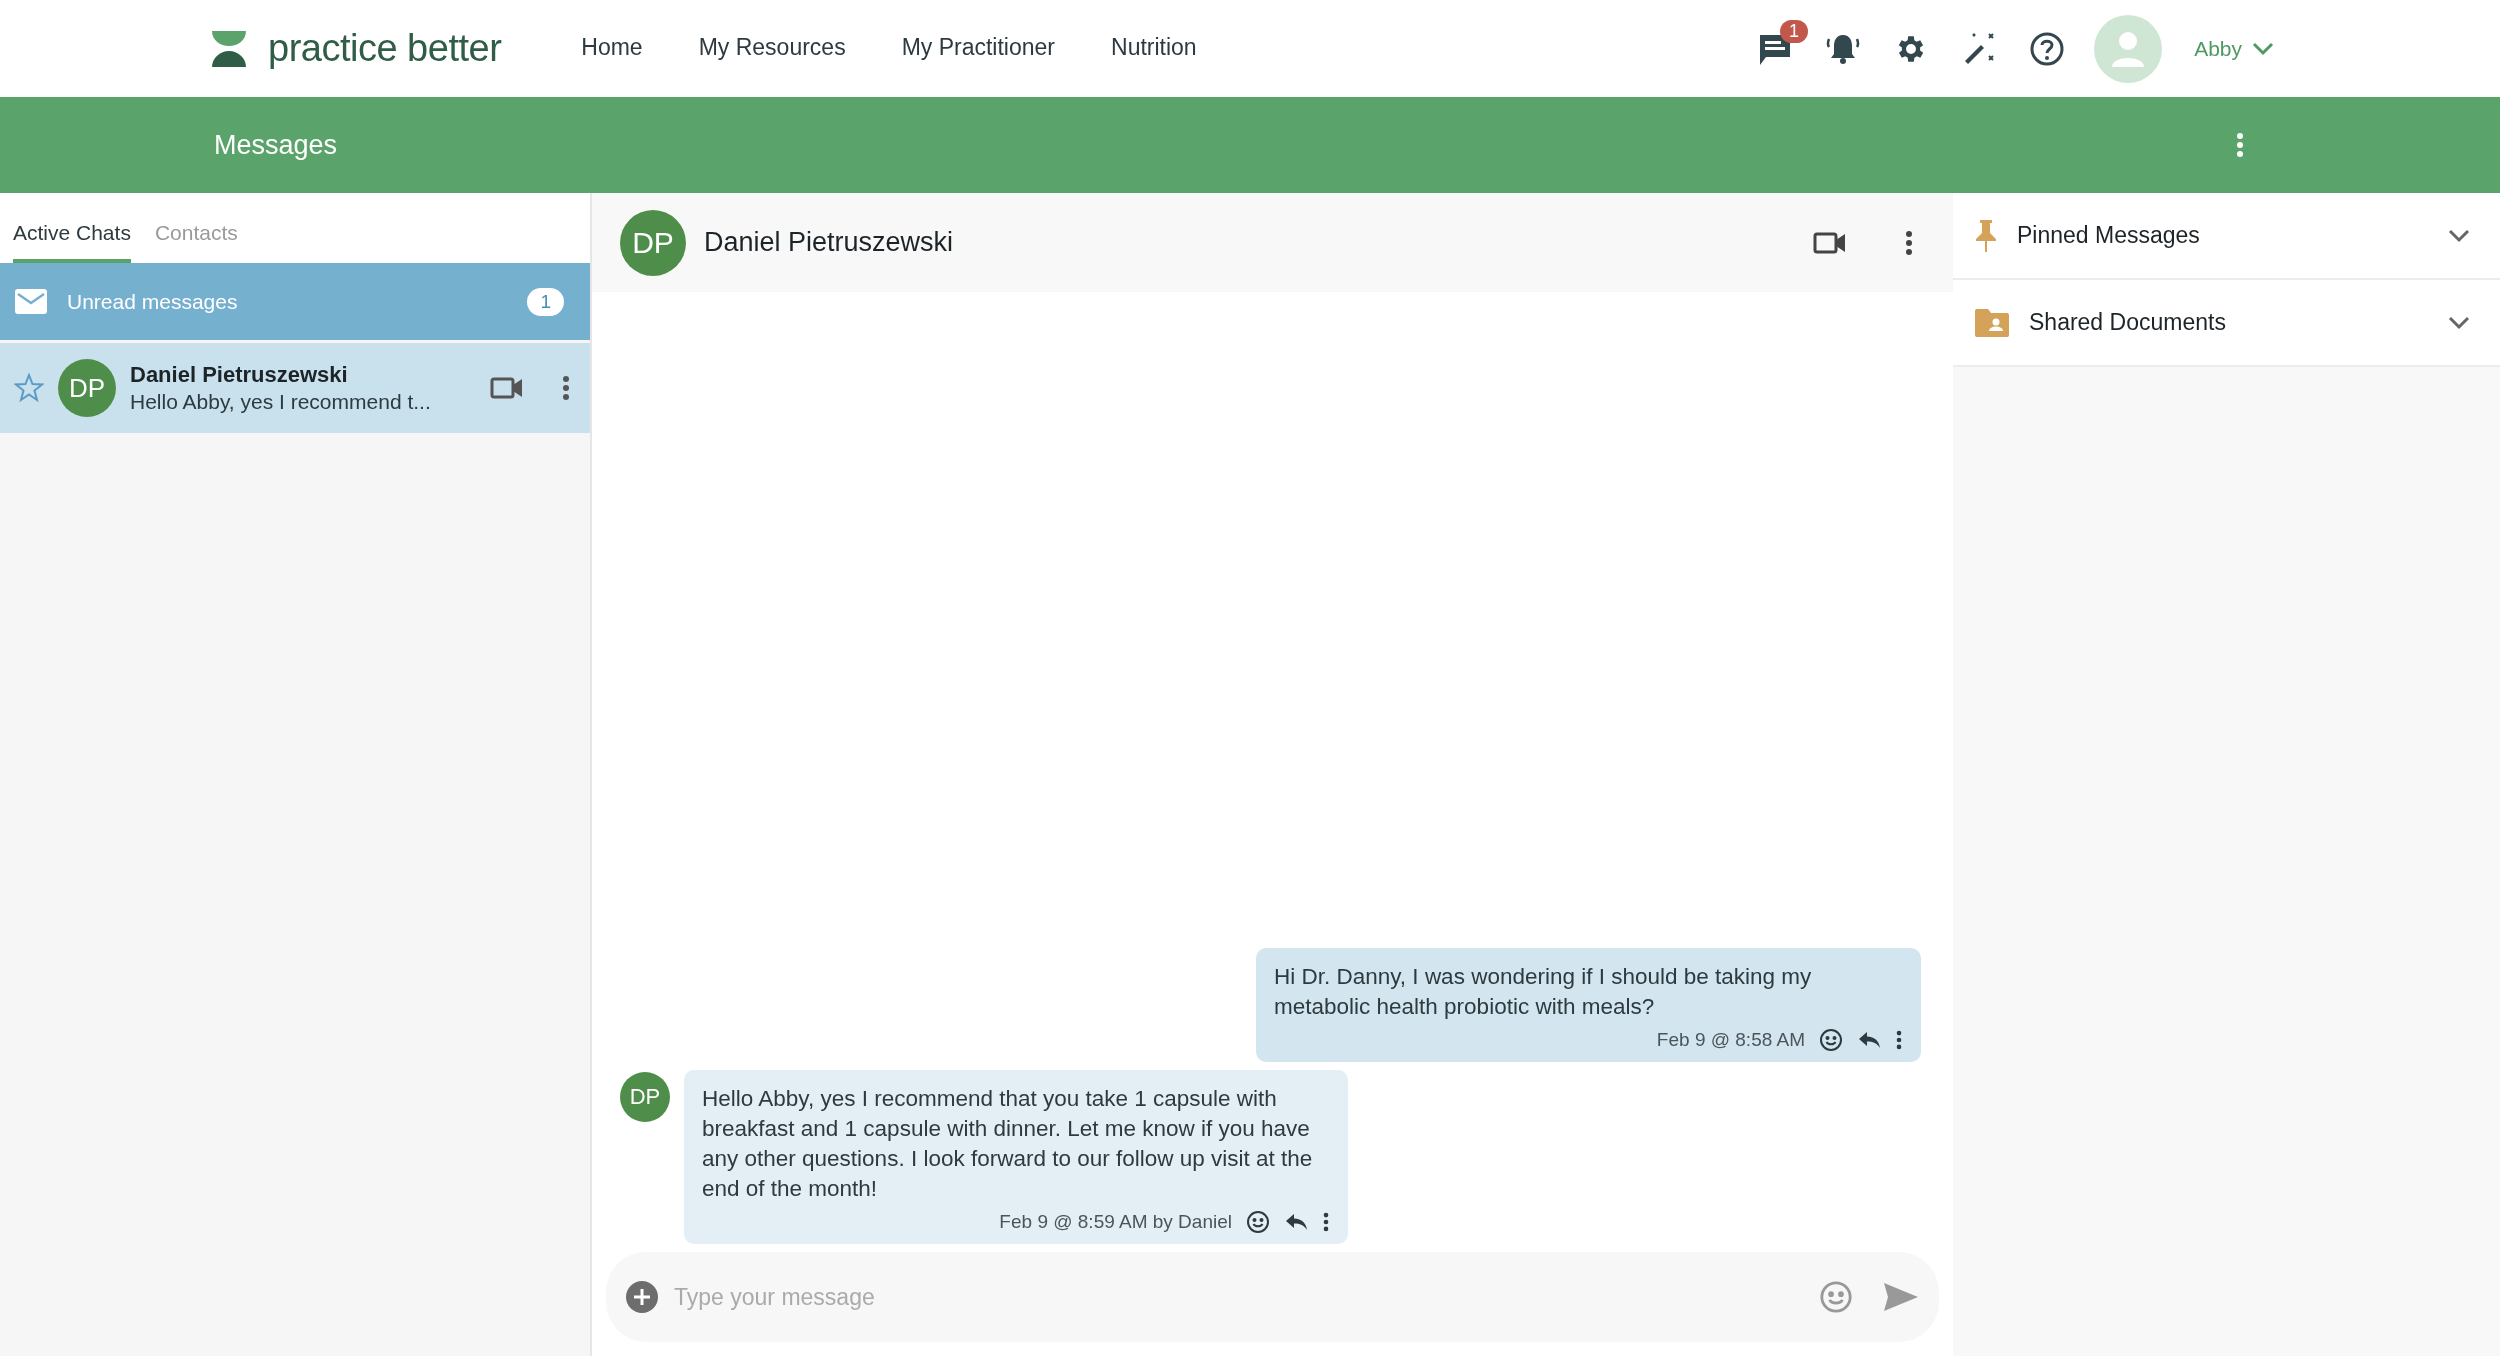 The height and width of the screenshot is (1356, 2500). What do you see at coordinates (2127, 322) in the screenshot?
I see `accordion-label: Shared Documents` at bounding box center [2127, 322].